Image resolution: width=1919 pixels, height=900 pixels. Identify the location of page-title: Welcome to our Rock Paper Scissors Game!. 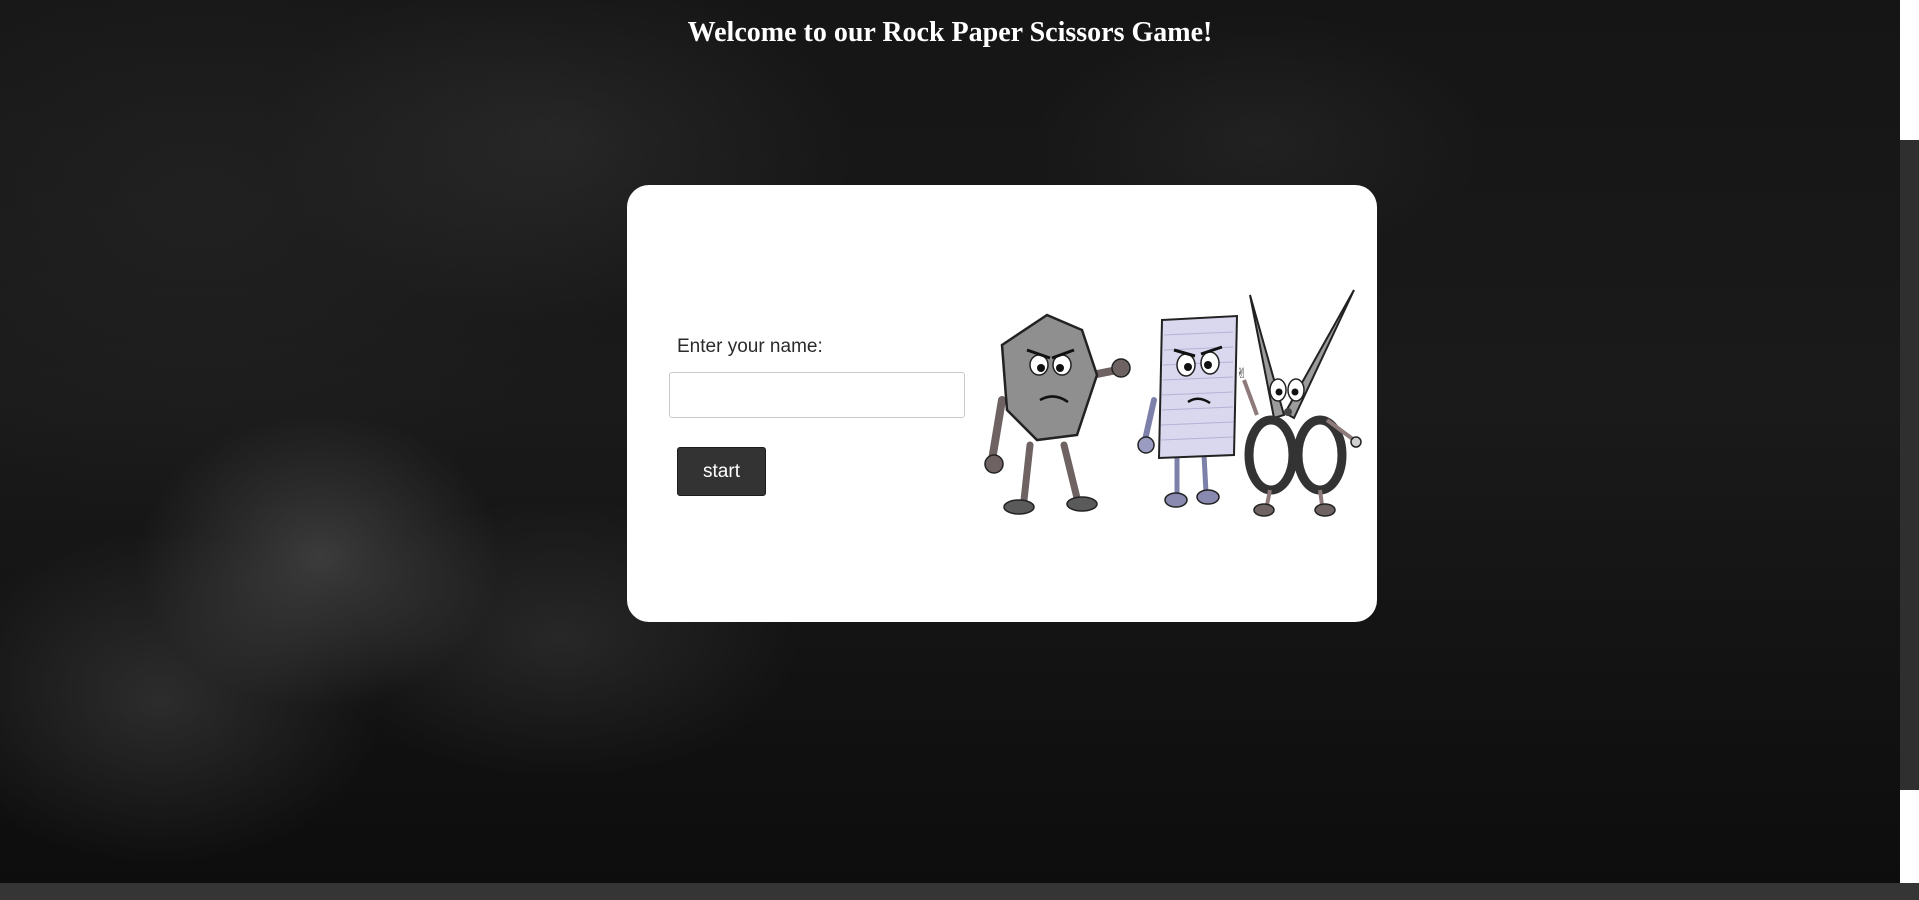
(950, 32).